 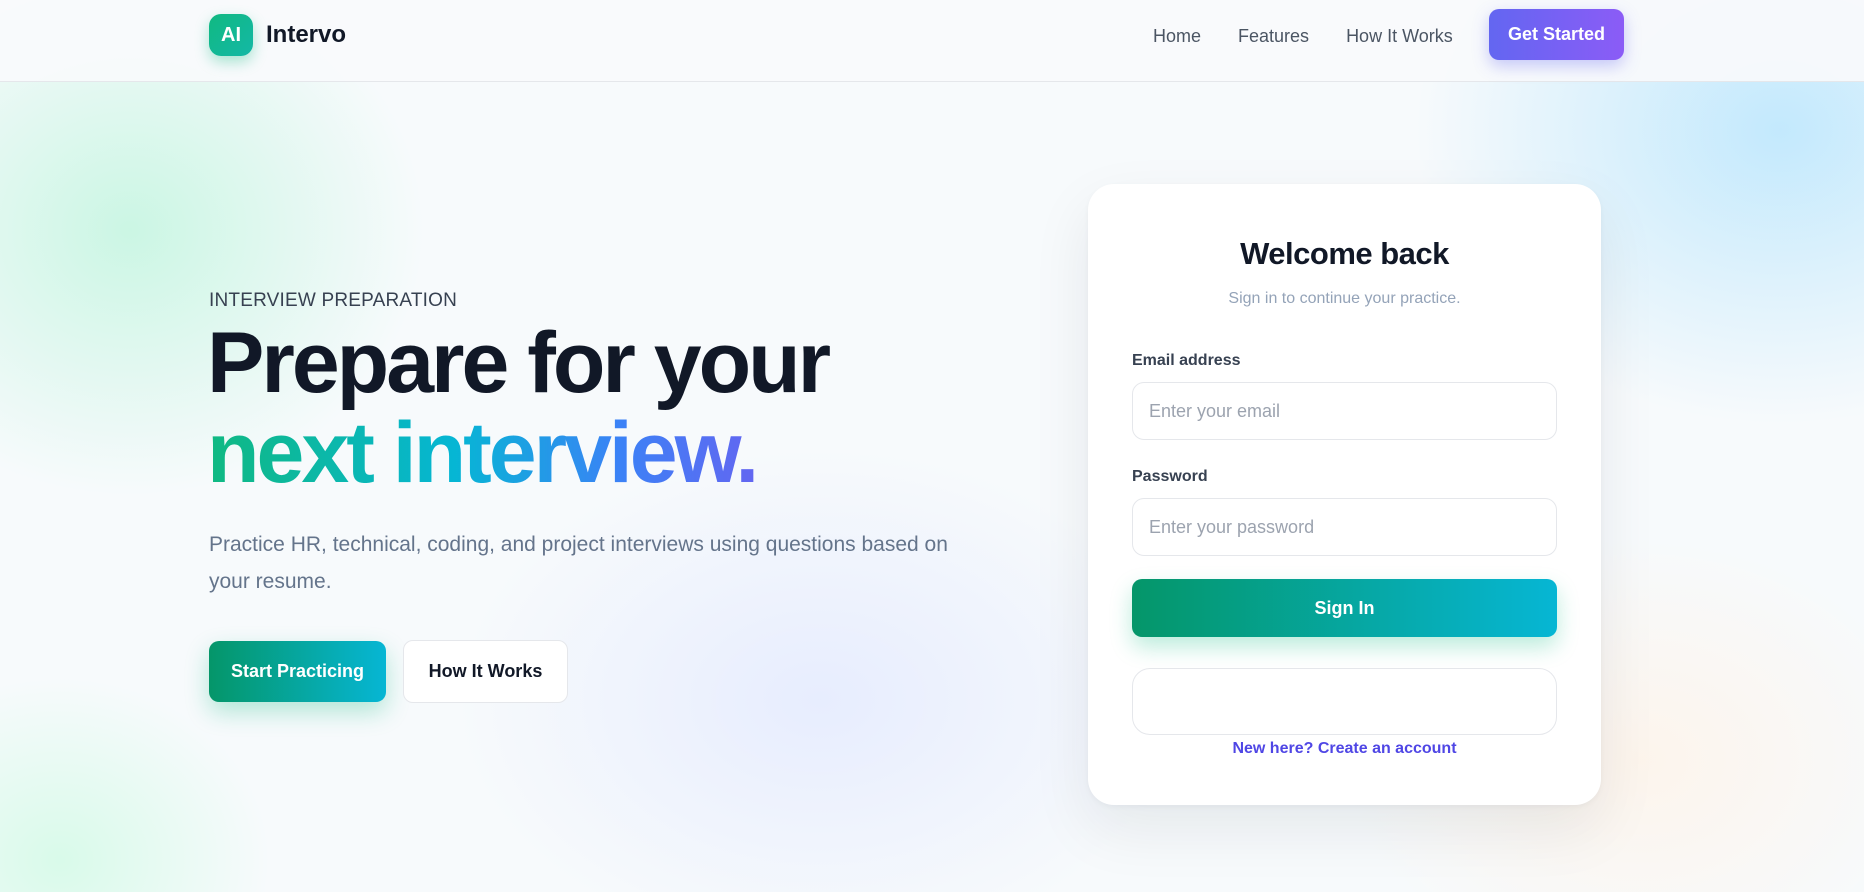 What do you see at coordinates (483, 453) in the screenshot?
I see `hero-headline-line2: next interview.` at bounding box center [483, 453].